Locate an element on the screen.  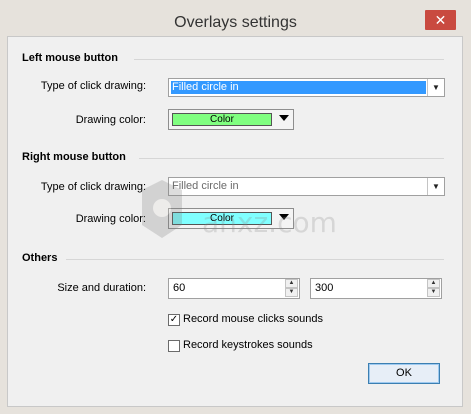
left-type-label: Type of click drawing: is located at coordinates (93, 86).